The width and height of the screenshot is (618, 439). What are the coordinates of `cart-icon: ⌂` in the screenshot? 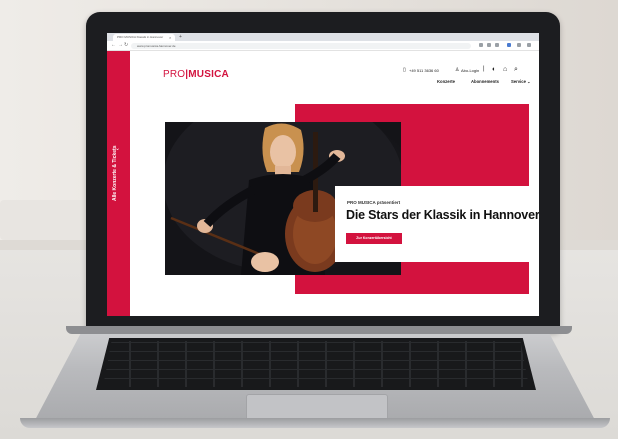 It's located at (505, 69).